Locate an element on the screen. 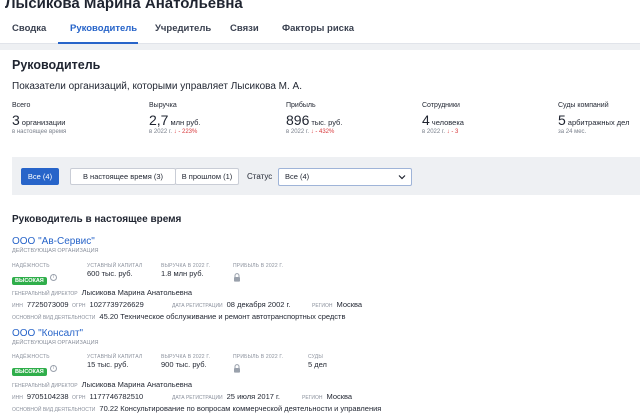 The image size is (640, 413). capital-value: 600 тыс. руб. is located at coordinates (110, 273).